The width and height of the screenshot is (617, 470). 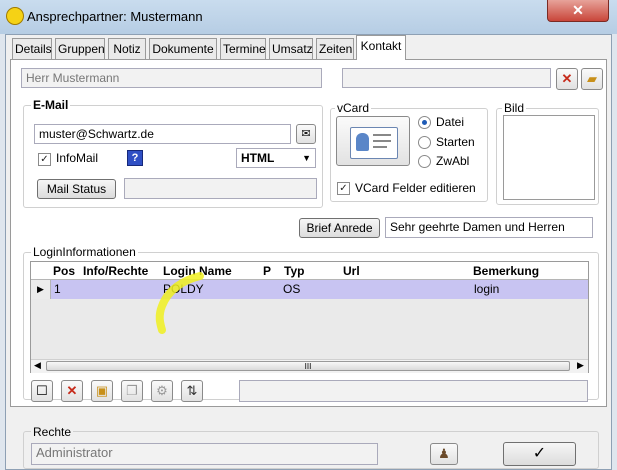 What do you see at coordinates (308, 366) in the screenshot?
I see `scroll-thumb: III` at bounding box center [308, 366].